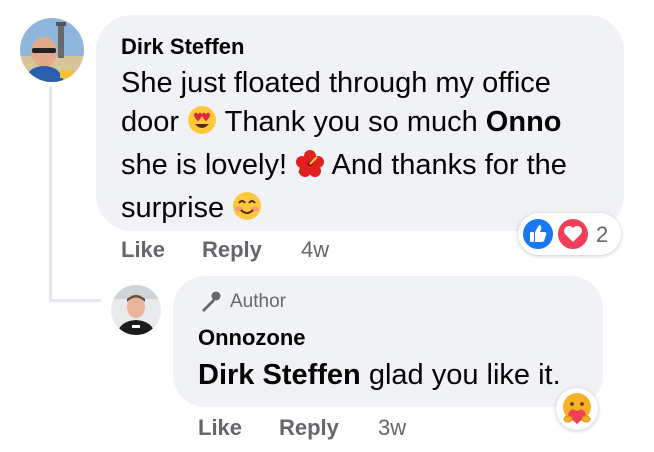 The height and width of the screenshot is (452, 654). What do you see at coordinates (173, 208) in the screenshot?
I see `comment-text-line: surprise` at bounding box center [173, 208].